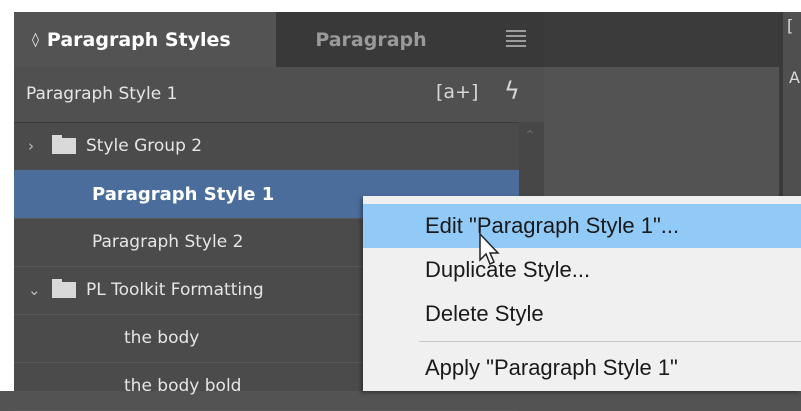  I want to click on partial-label: [, so click(790, 25).